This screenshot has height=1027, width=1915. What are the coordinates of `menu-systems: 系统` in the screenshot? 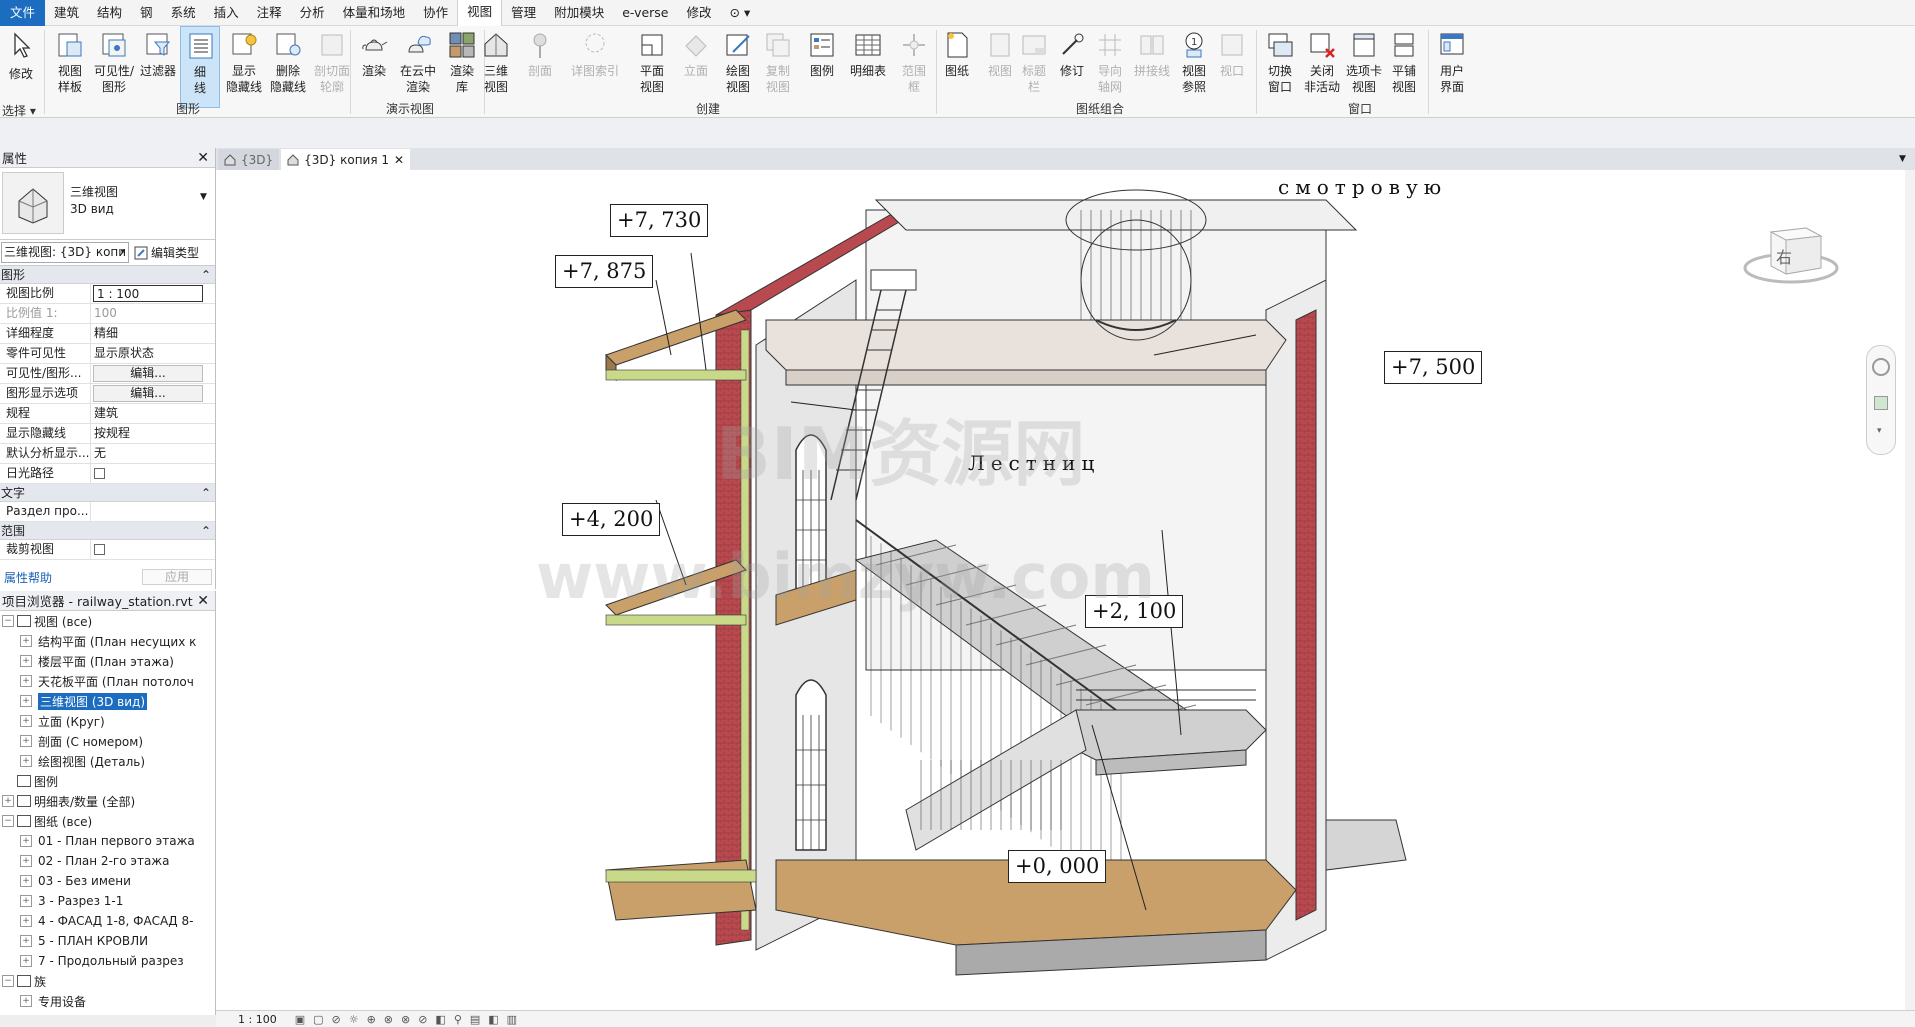 It's located at (183, 13).